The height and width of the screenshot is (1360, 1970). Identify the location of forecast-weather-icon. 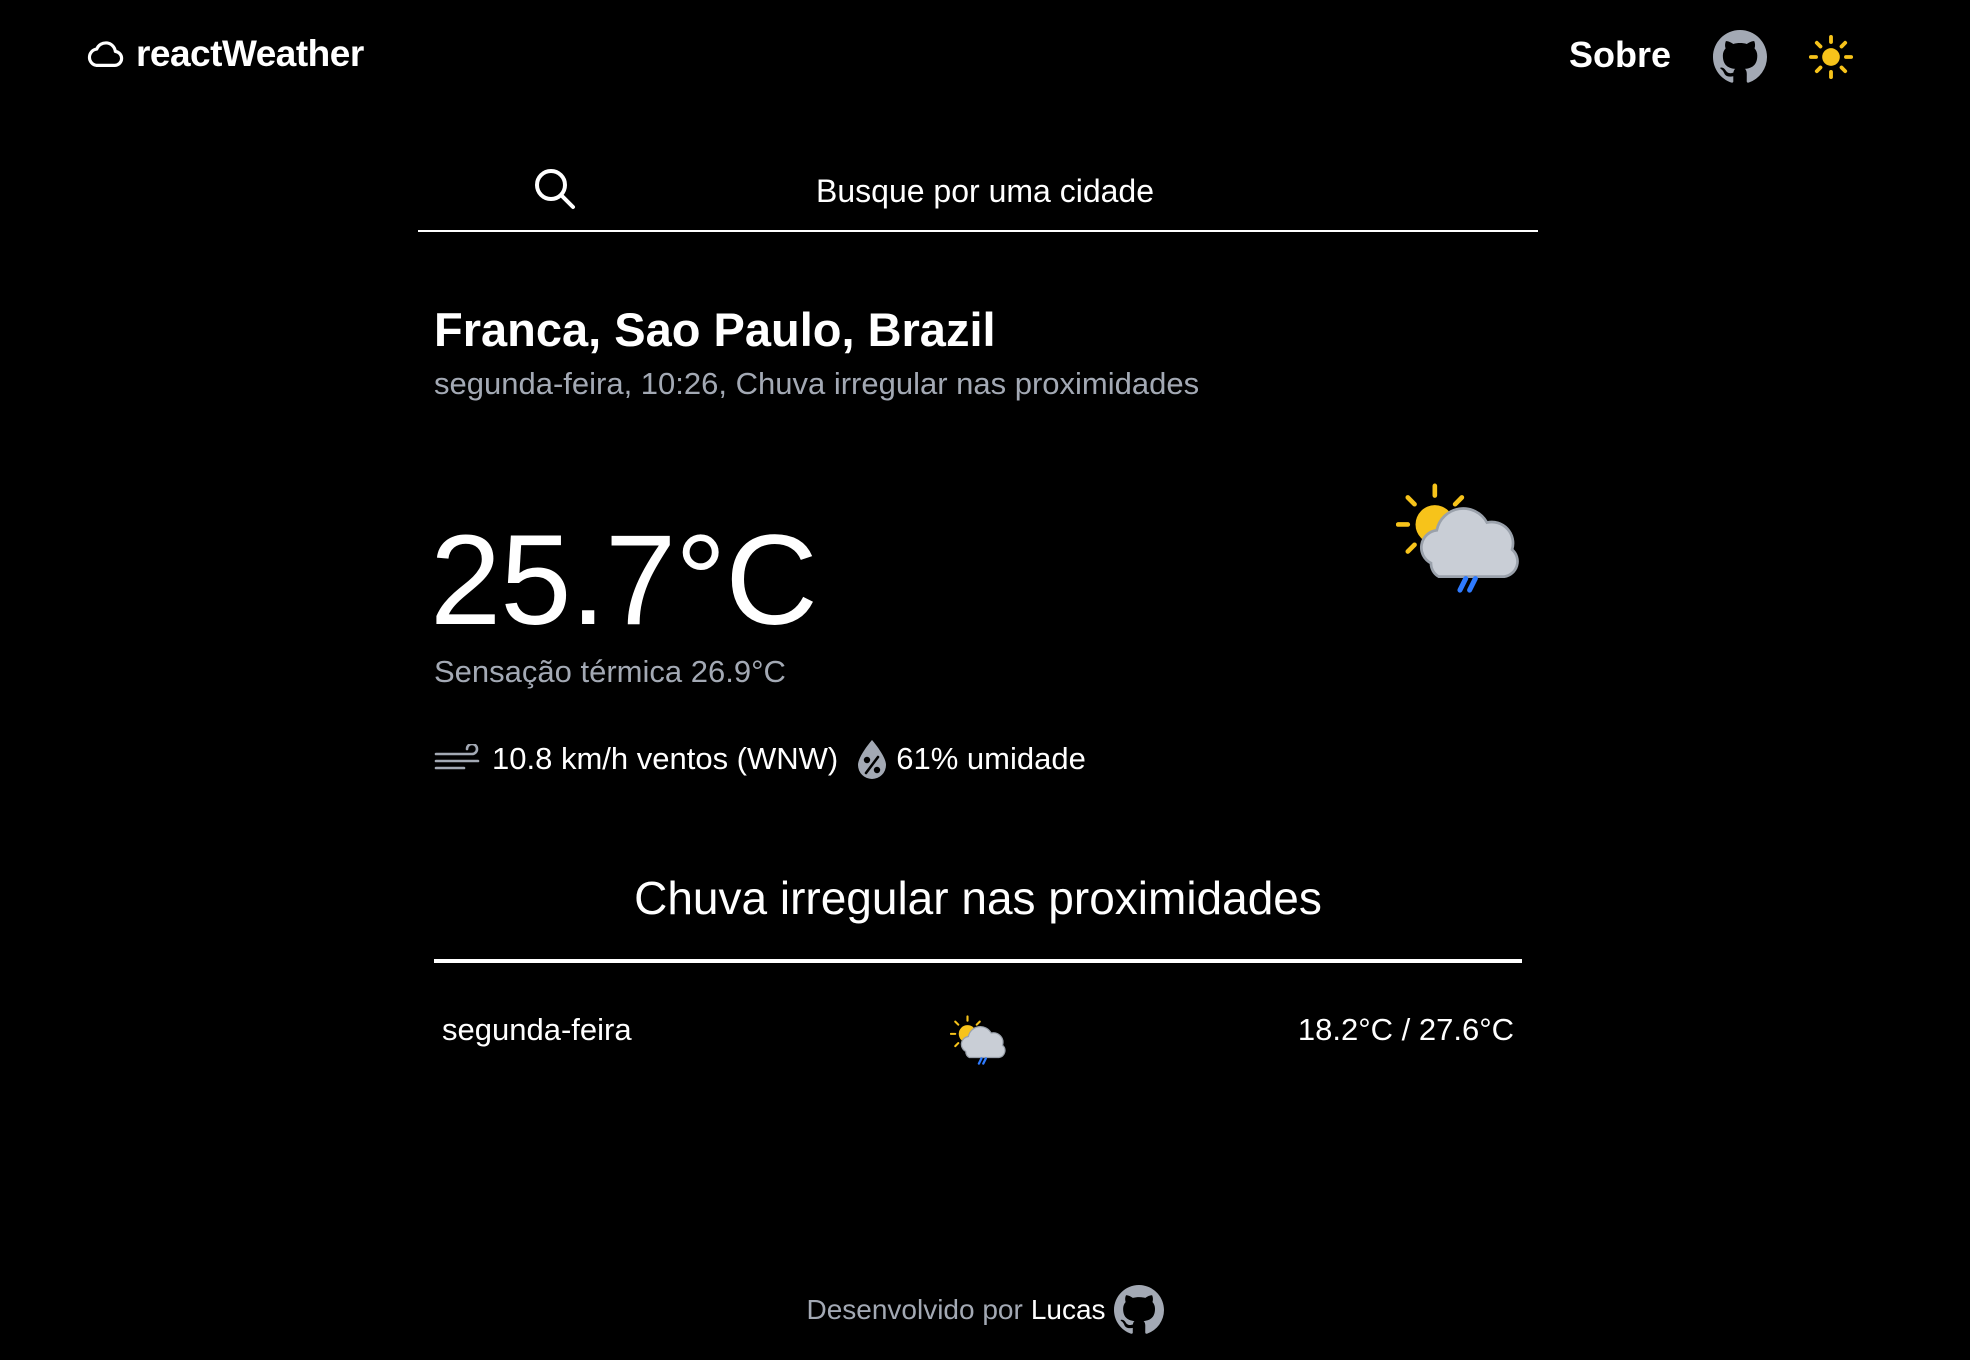
(978, 1040).